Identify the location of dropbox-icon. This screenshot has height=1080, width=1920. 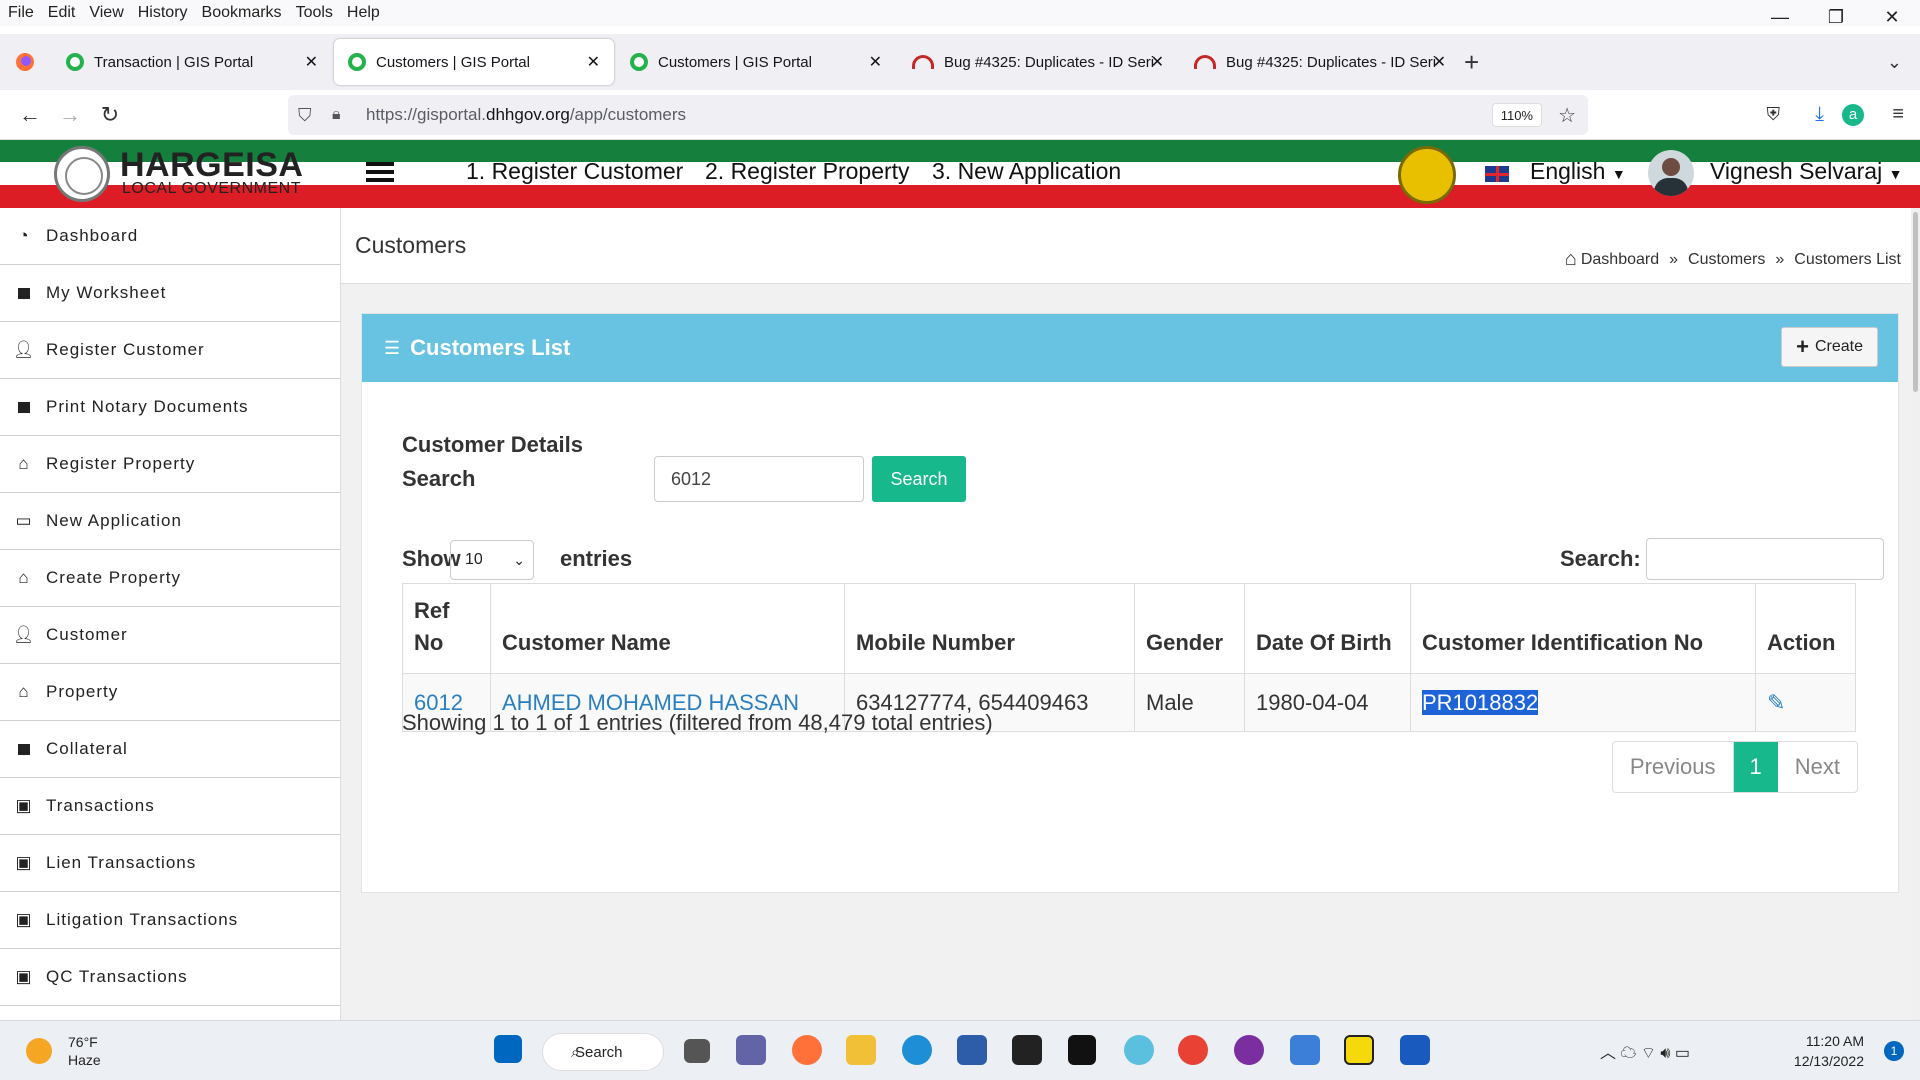
(1082, 1050).